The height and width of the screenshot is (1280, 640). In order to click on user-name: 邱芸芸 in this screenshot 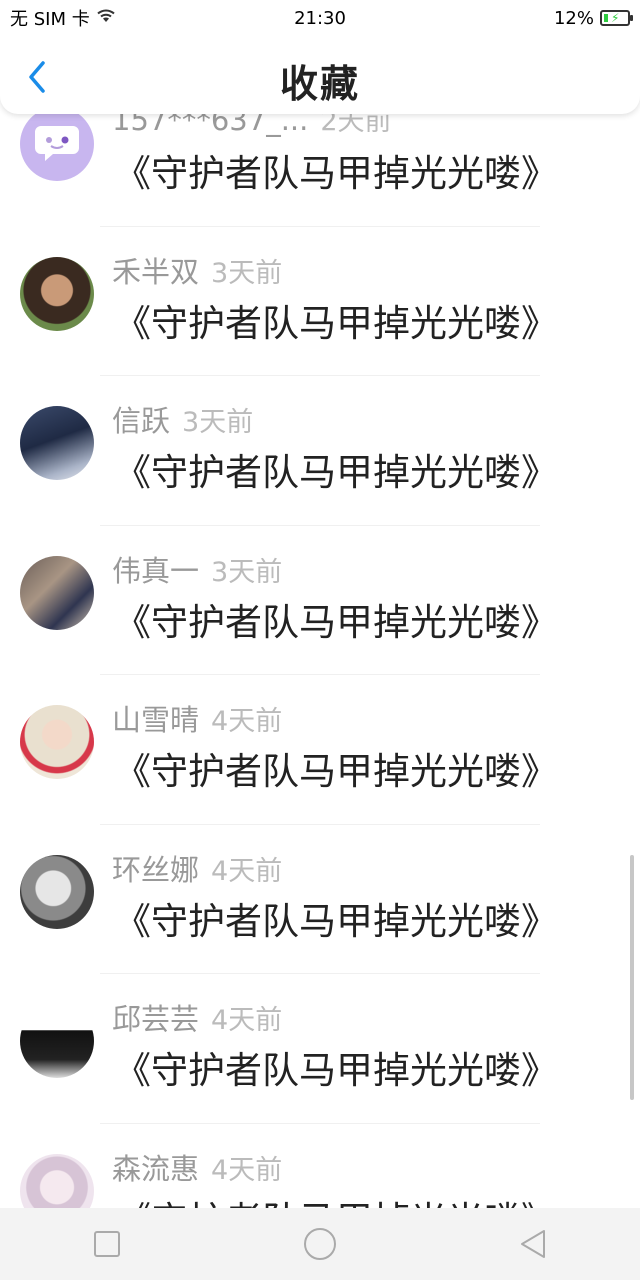, I will do `click(155, 1017)`.